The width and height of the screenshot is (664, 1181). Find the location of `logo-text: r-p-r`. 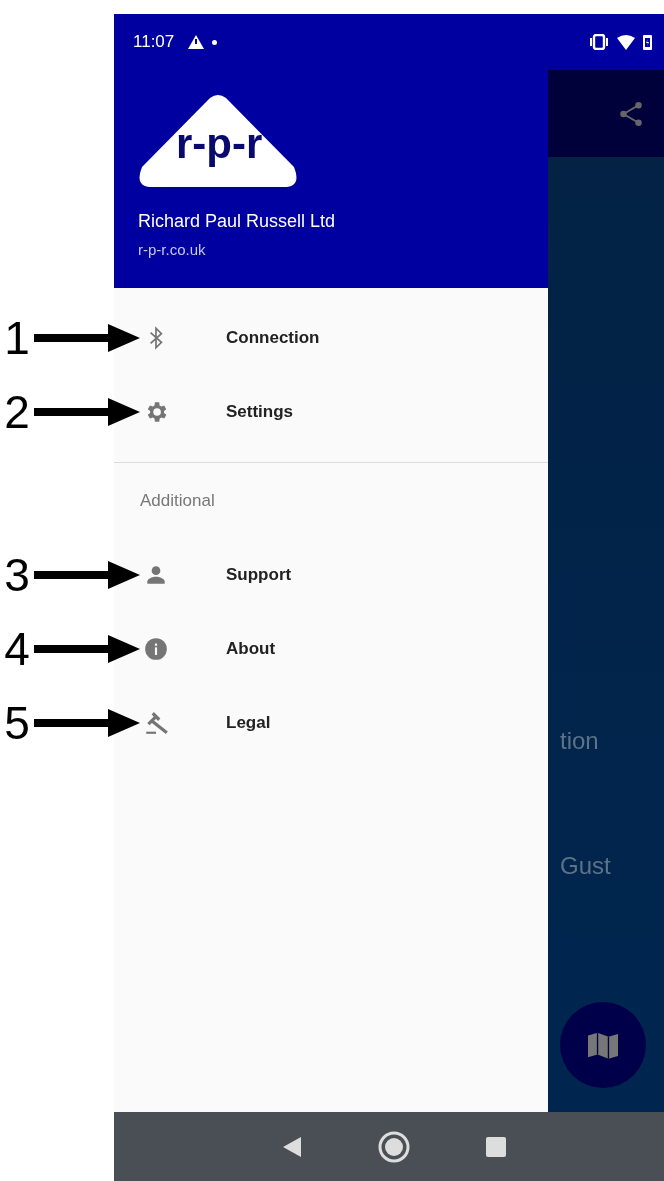

logo-text: r-p-r is located at coordinates (219, 144).